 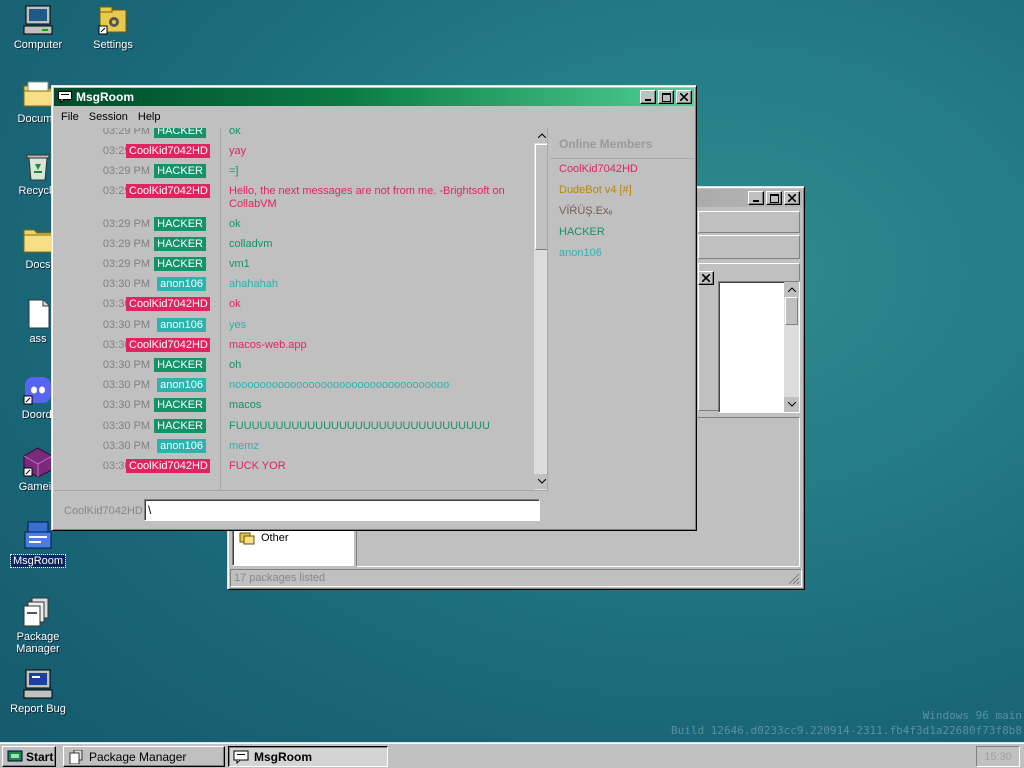 I want to click on desktop-icon-label: Package Manager, so click(x=38, y=643).